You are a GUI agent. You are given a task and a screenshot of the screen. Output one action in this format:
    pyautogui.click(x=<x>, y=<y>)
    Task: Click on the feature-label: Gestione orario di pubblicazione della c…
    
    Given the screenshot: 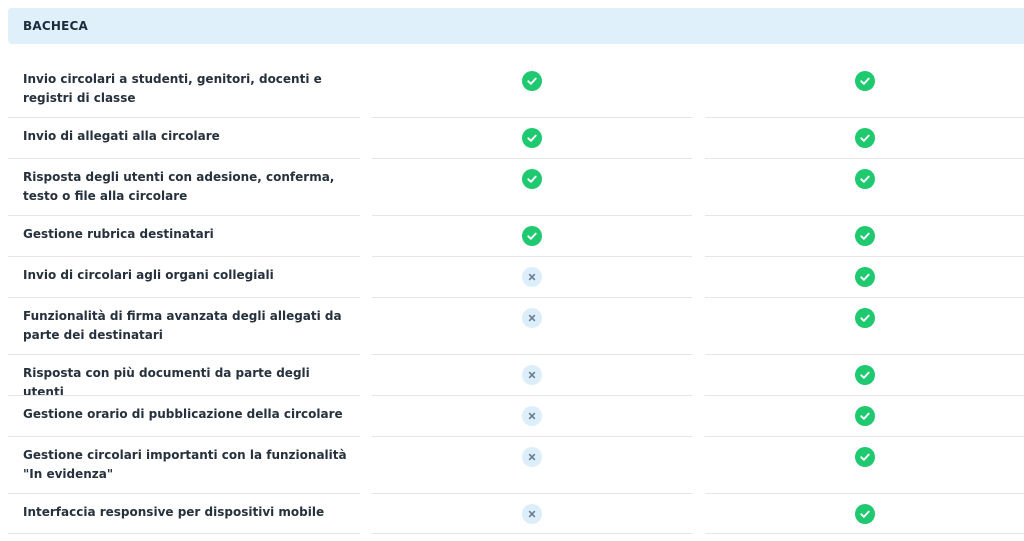 What is the action you would take?
    pyautogui.click(x=183, y=414)
    